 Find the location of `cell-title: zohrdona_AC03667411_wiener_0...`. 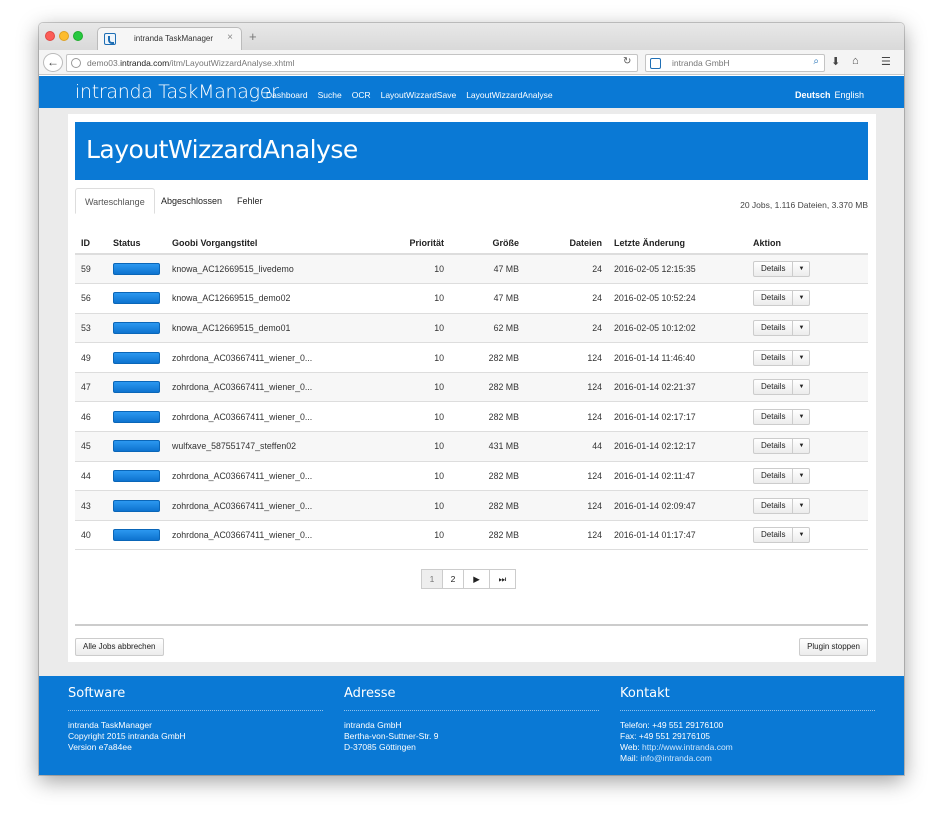

cell-title: zohrdona_AC03667411_wiener_0... is located at coordinates (266, 535).